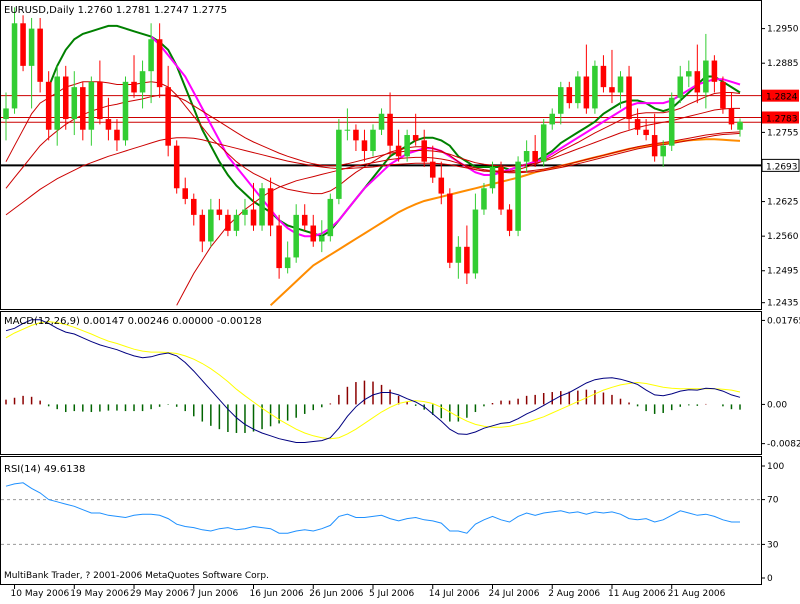 Image resolution: width=800 pixels, height=604 pixels. What do you see at coordinates (637, 594) in the screenshot?
I see `time-tick-label: 11 Aug 2006` at bounding box center [637, 594].